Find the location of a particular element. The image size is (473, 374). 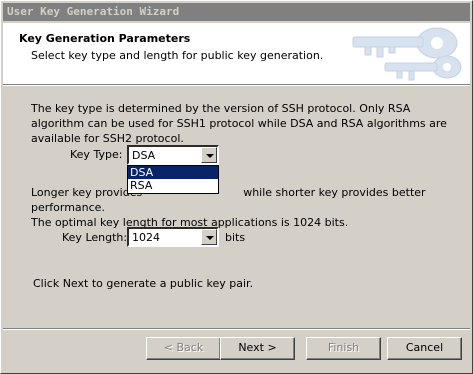

keys-watermark-icon is located at coordinates (407, 54).